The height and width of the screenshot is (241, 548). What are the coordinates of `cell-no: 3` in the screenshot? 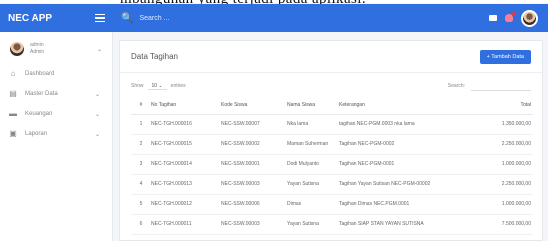 It's located at (141, 164).